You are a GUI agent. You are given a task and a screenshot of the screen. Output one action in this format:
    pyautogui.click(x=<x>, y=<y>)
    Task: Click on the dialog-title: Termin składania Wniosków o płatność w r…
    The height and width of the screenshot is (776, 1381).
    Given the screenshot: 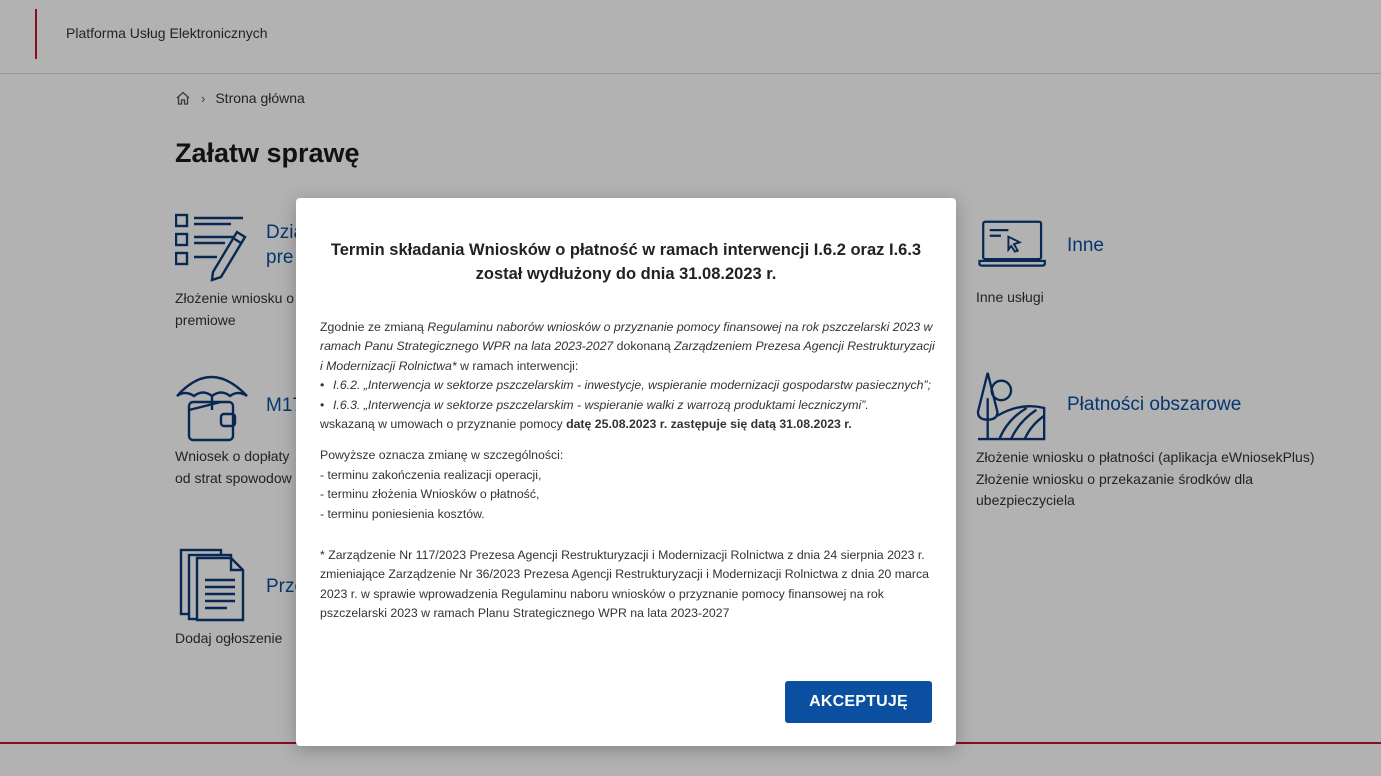 What is the action you would take?
    pyautogui.click(x=626, y=262)
    